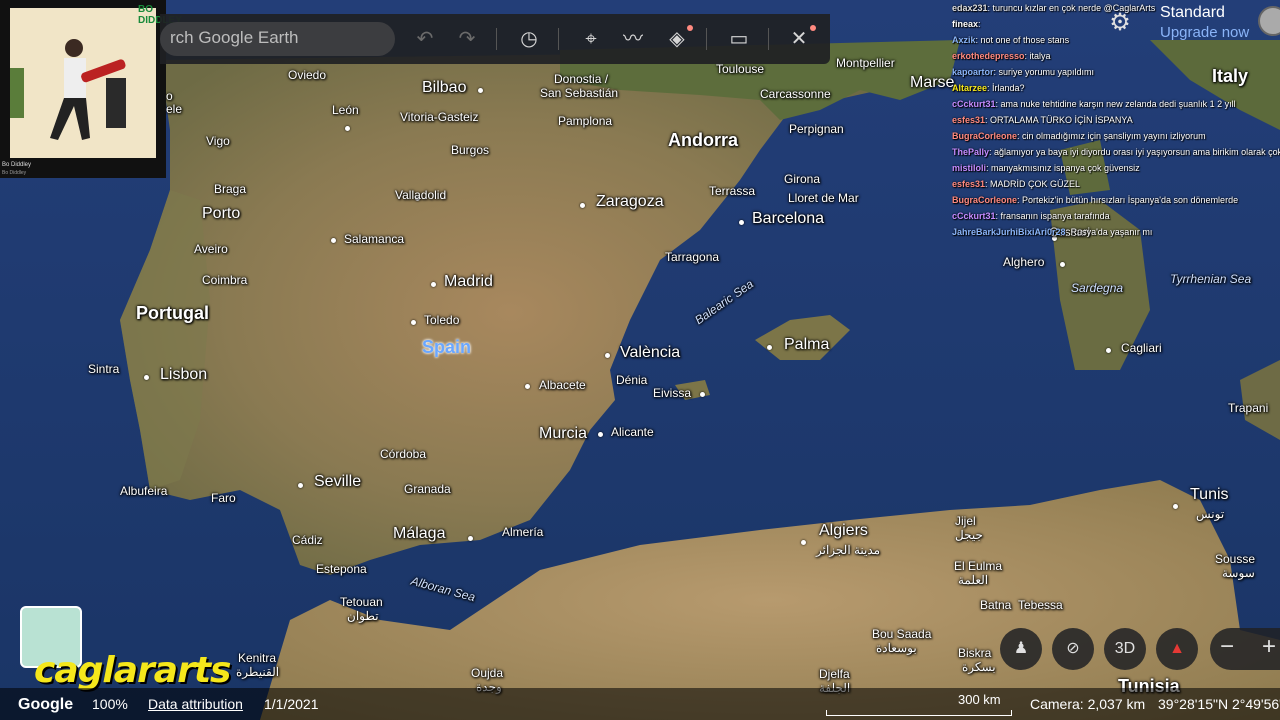  Describe the element at coordinates (1023, 262) in the screenshot. I see `label-alghero: Alghero` at that location.